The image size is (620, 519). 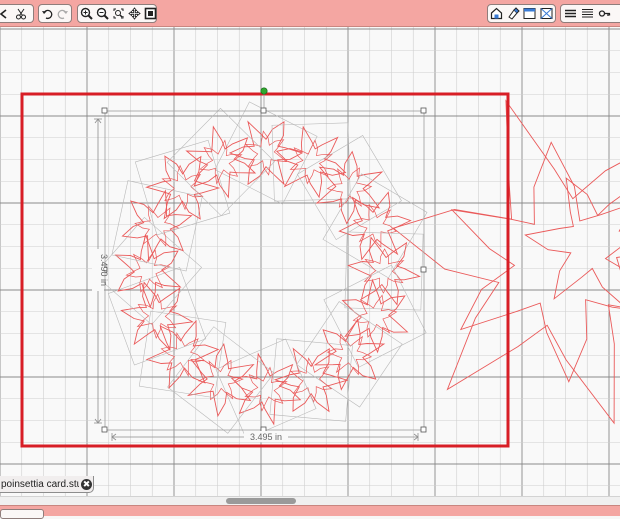 I want to click on resize-handle-bottom-left, so click(x=104, y=429).